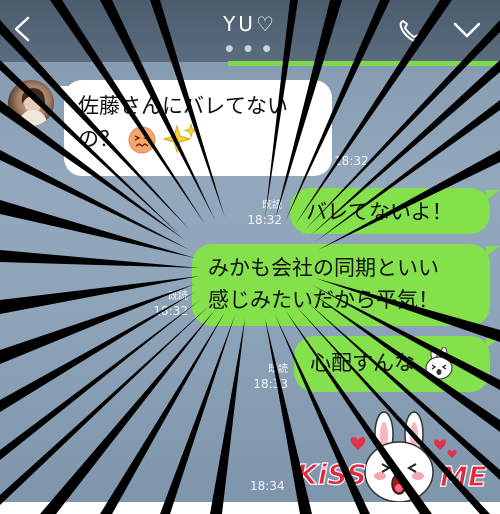  Describe the element at coordinates (250, 508) in the screenshot. I see `input-bar-edge` at that location.